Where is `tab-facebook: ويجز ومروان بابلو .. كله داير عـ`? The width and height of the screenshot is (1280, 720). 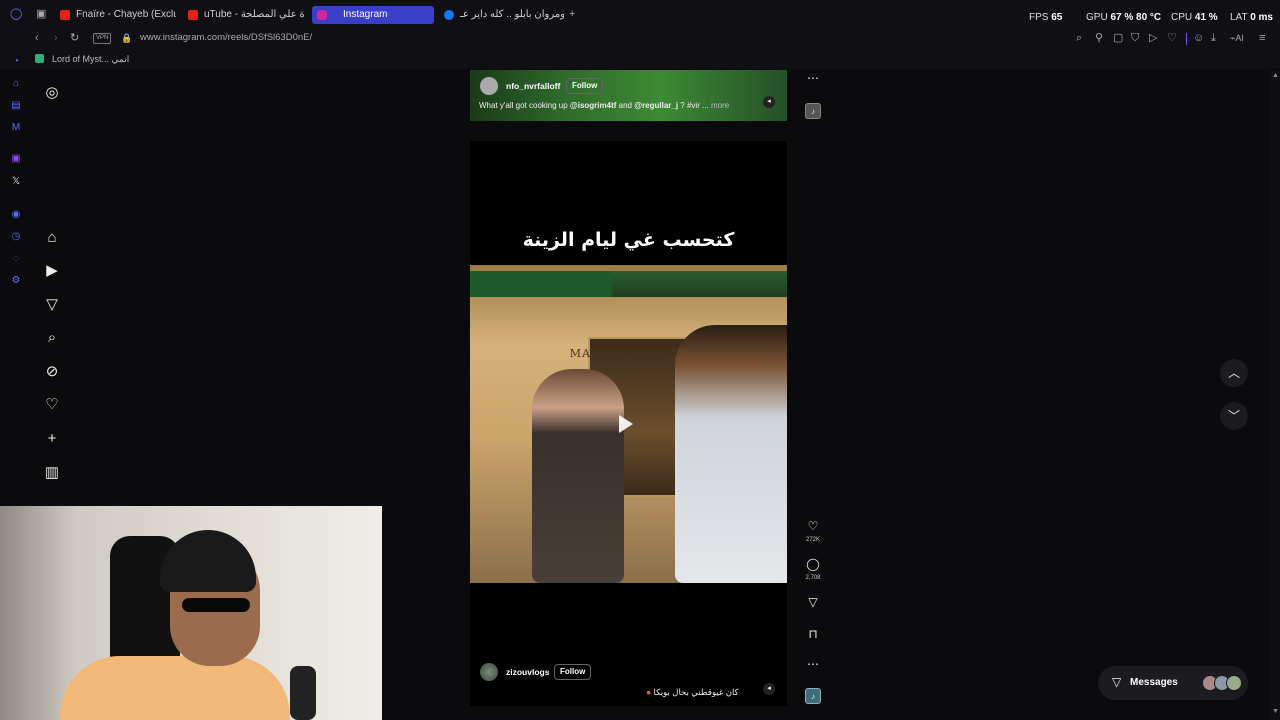 tab-facebook: ويجز ومروان بابلو .. كله داير عـ is located at coordinates (503, 15).